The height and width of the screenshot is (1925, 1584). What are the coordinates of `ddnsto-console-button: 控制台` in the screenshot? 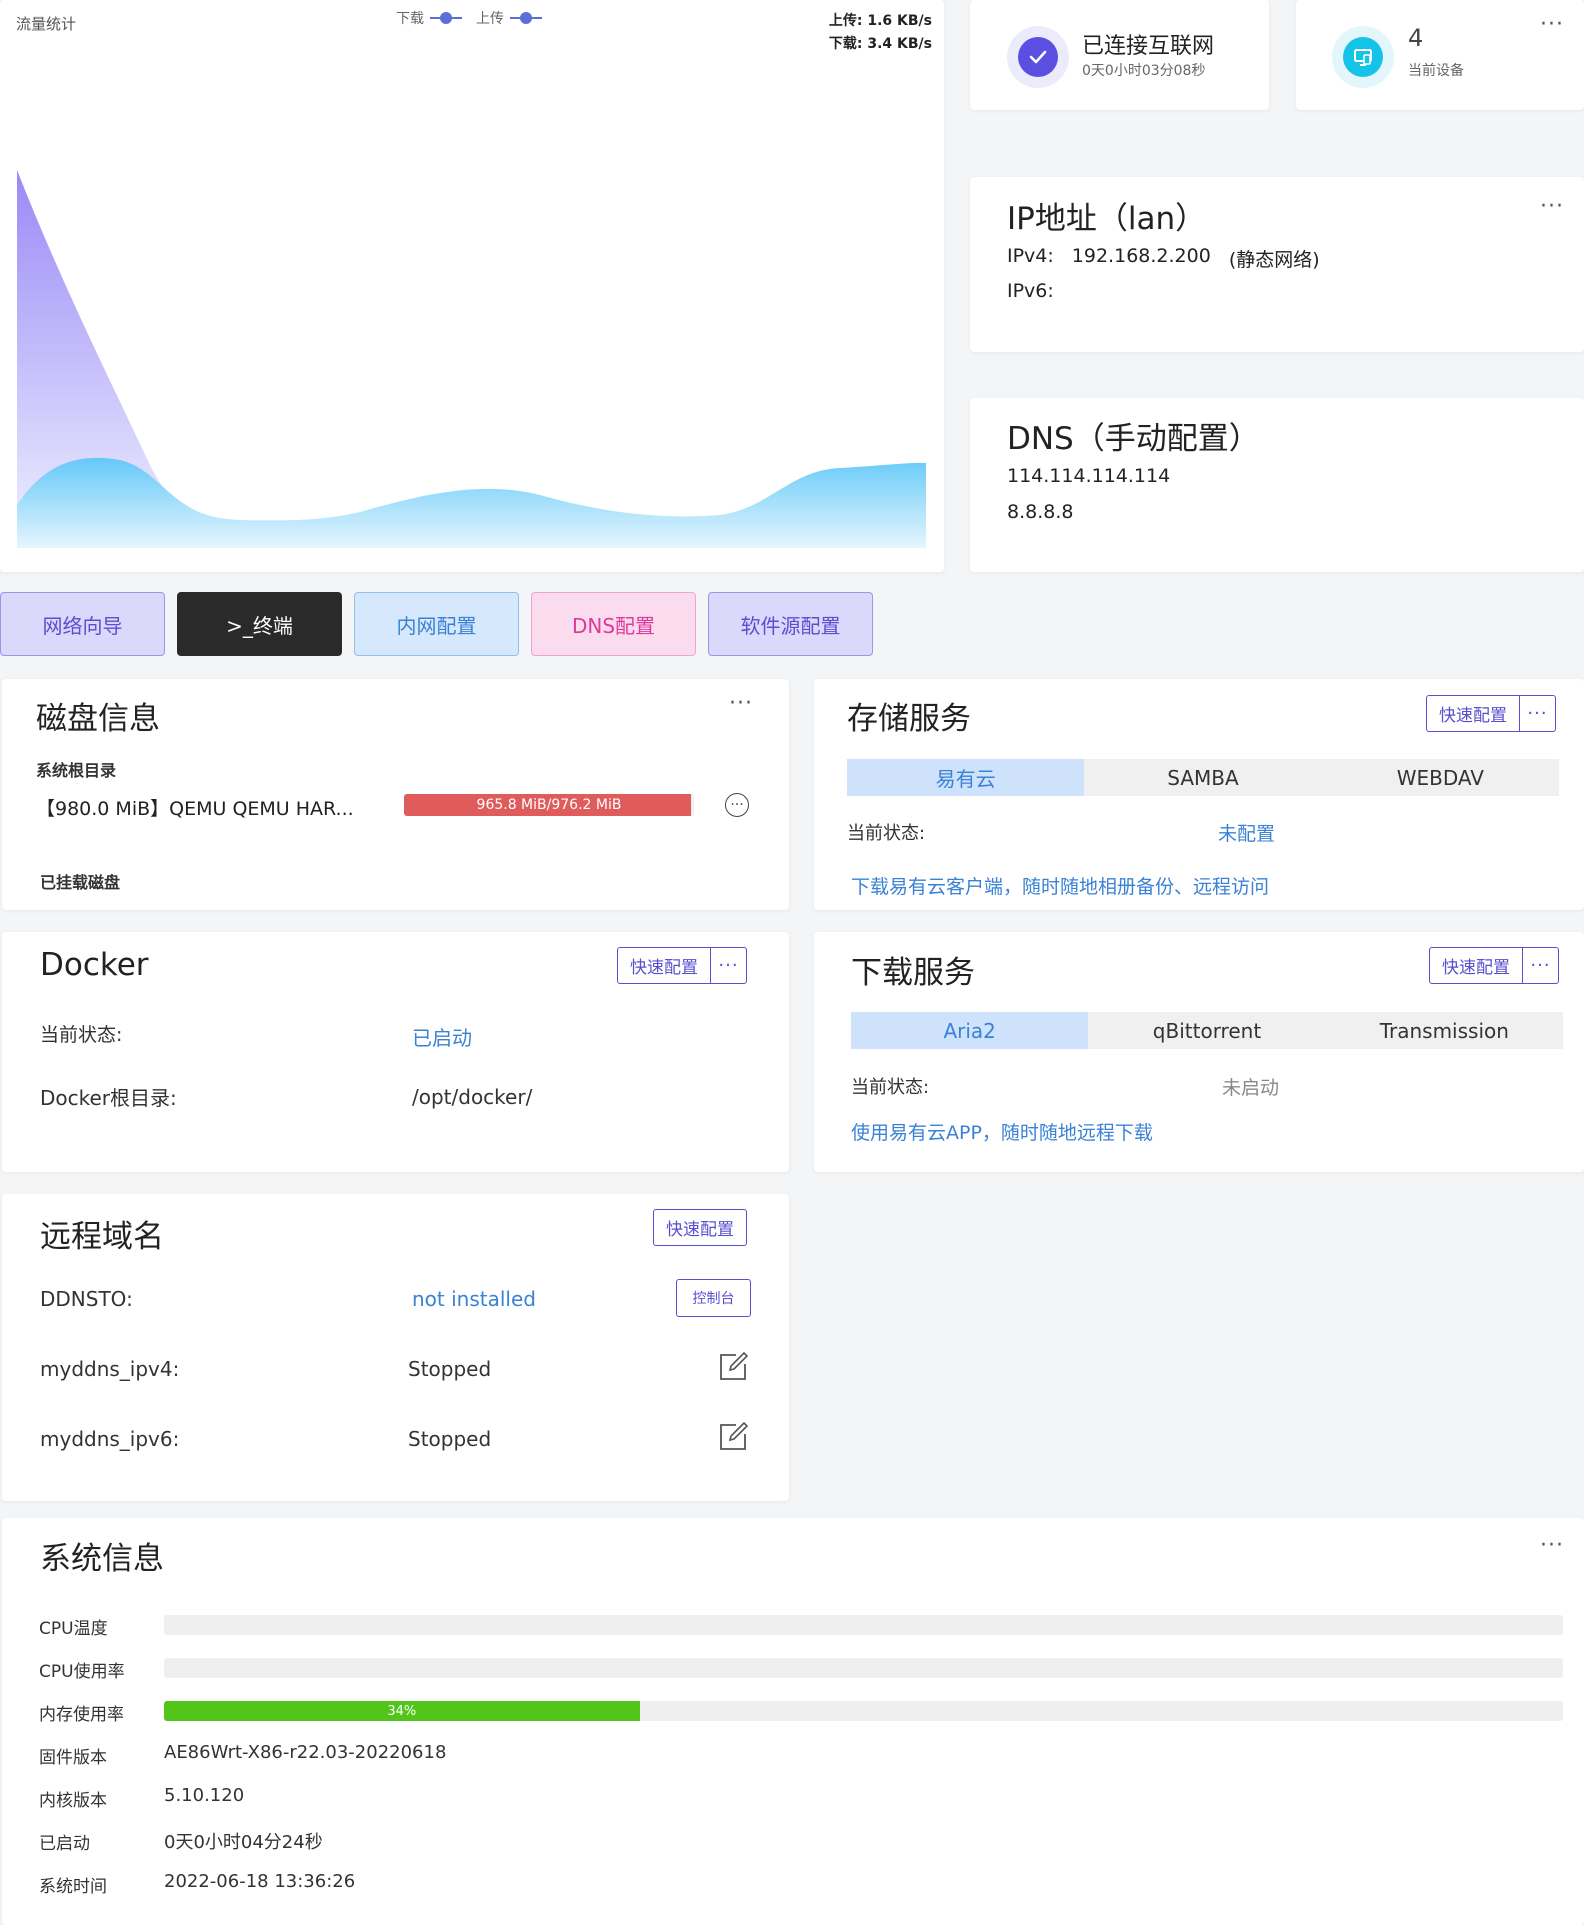 It's located at (713, 1298).